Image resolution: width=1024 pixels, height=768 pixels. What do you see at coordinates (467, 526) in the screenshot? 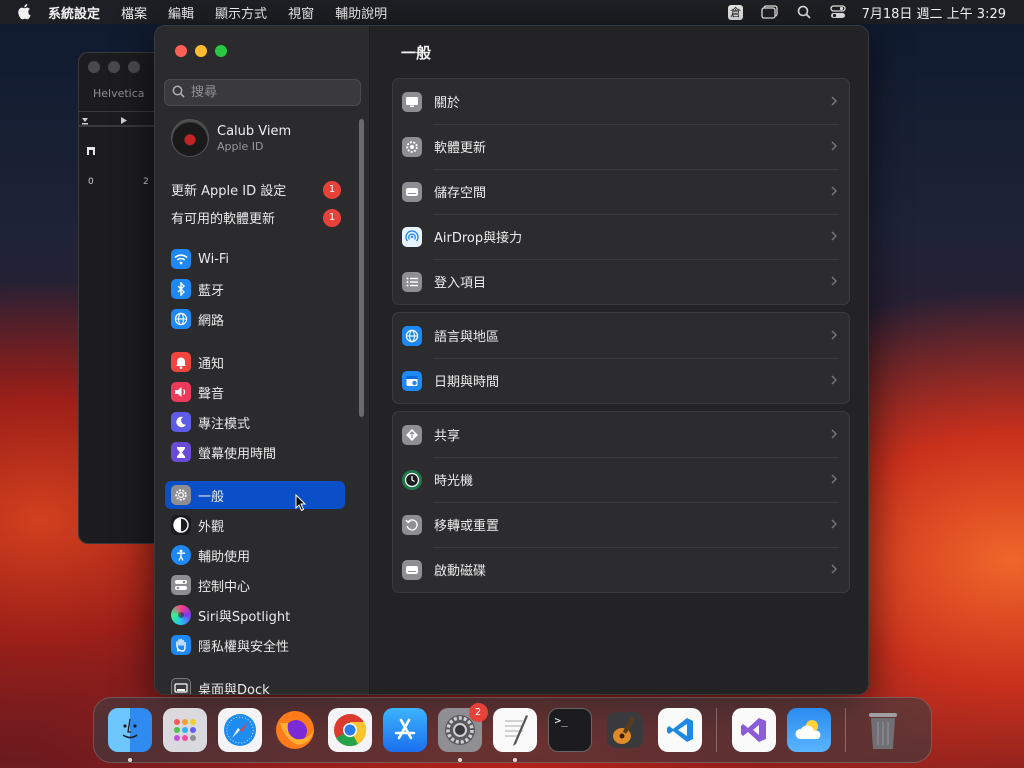
I see `row-label: 移轉或重置` at bounding box center [467, 526].